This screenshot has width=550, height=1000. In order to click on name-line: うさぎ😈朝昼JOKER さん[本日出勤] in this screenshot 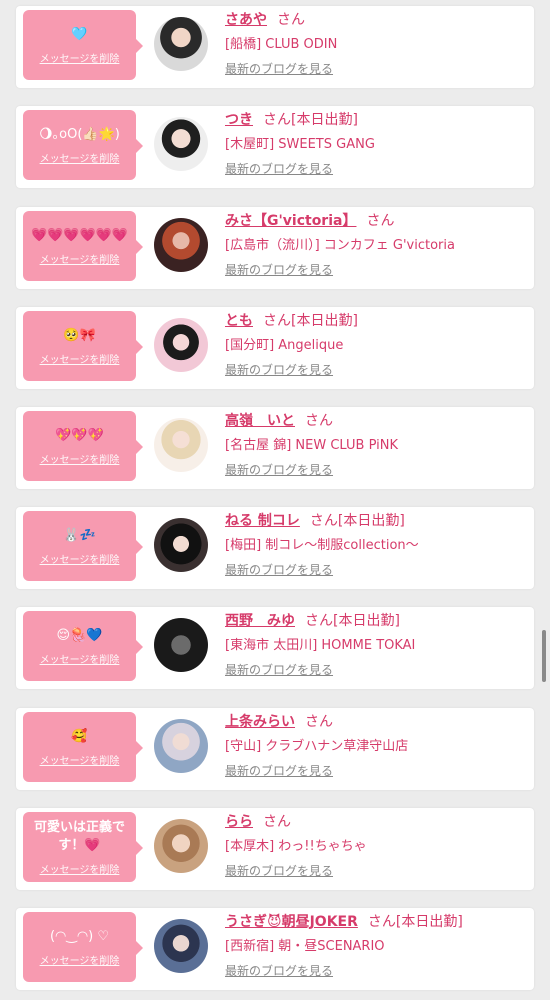, I will do `click(344, 921)`.